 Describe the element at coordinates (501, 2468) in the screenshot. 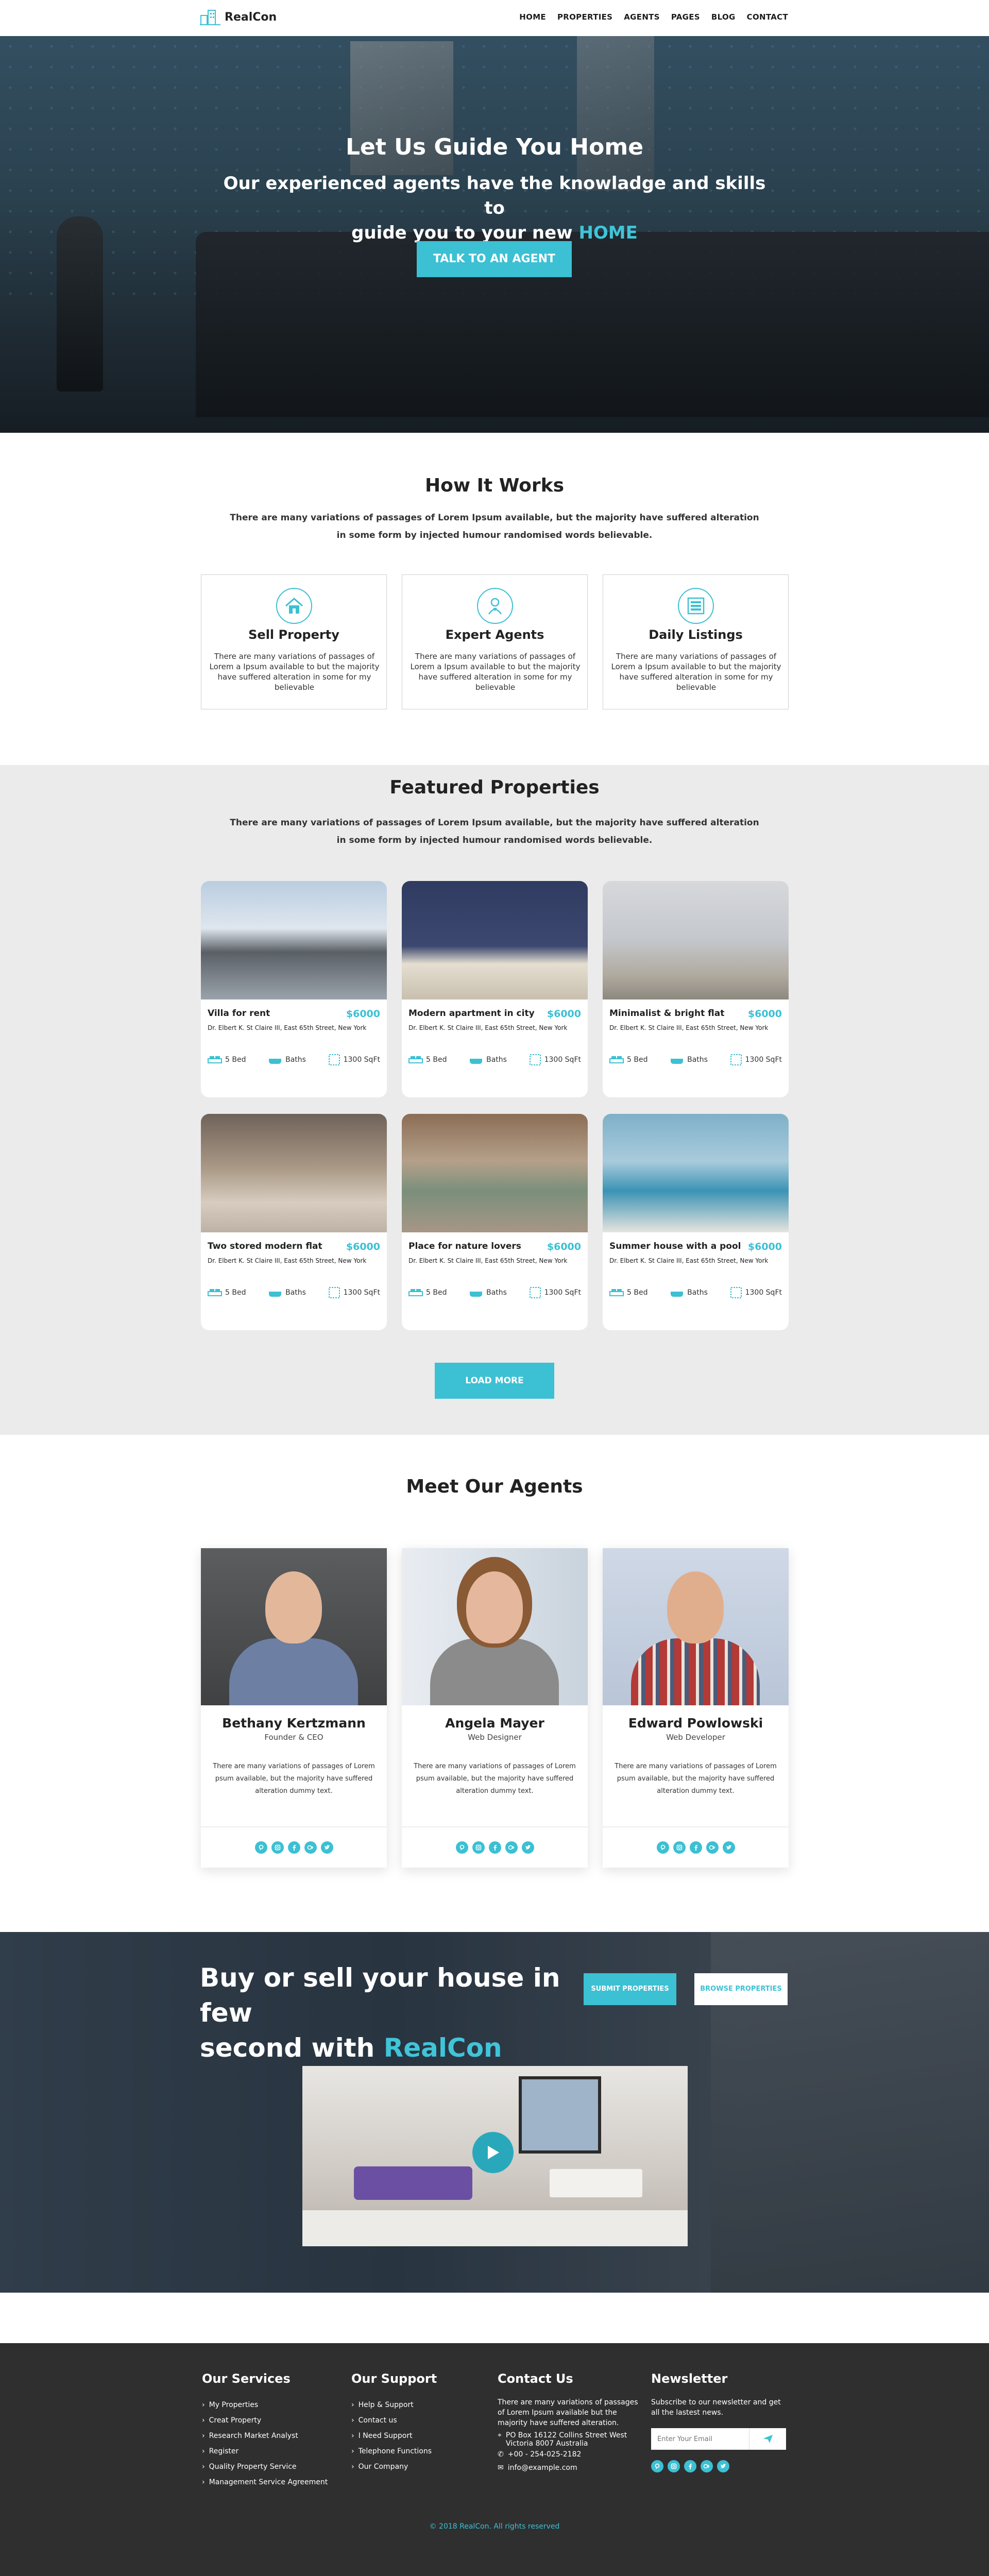

I see `envelope-icon: ✉` at that location.